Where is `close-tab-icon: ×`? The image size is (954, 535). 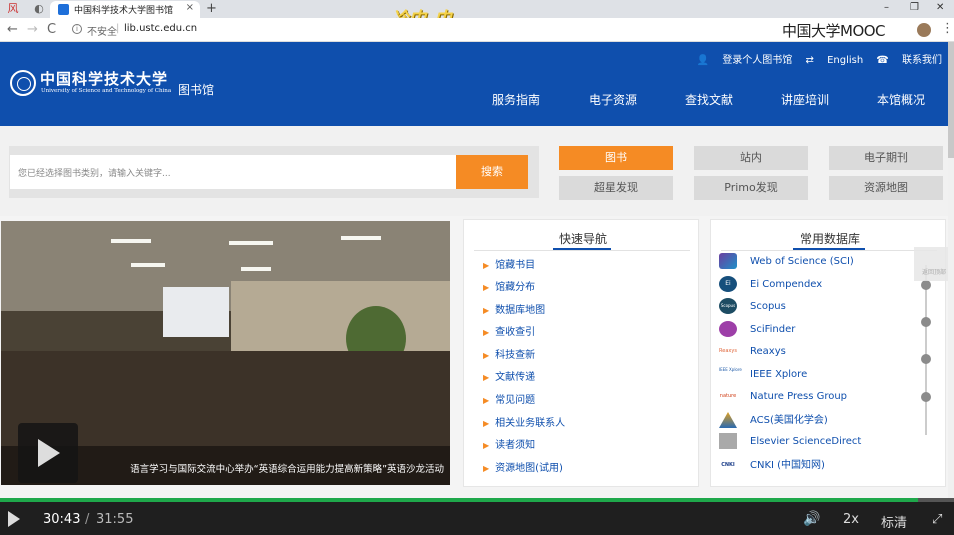 close-tab-icon: × is located at coordinates (190, 7).